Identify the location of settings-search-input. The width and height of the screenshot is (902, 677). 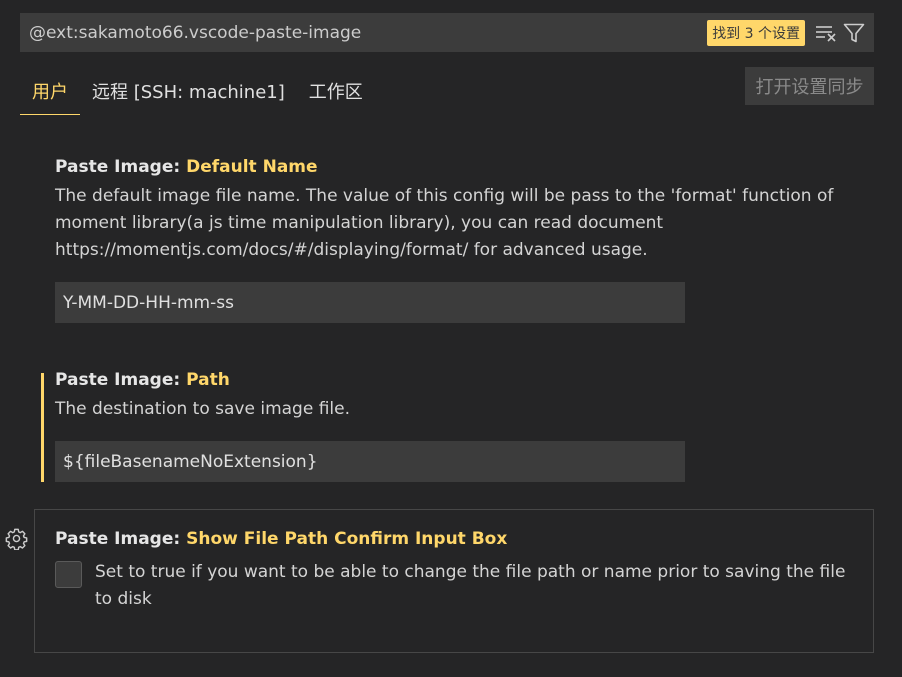
(364, 32).